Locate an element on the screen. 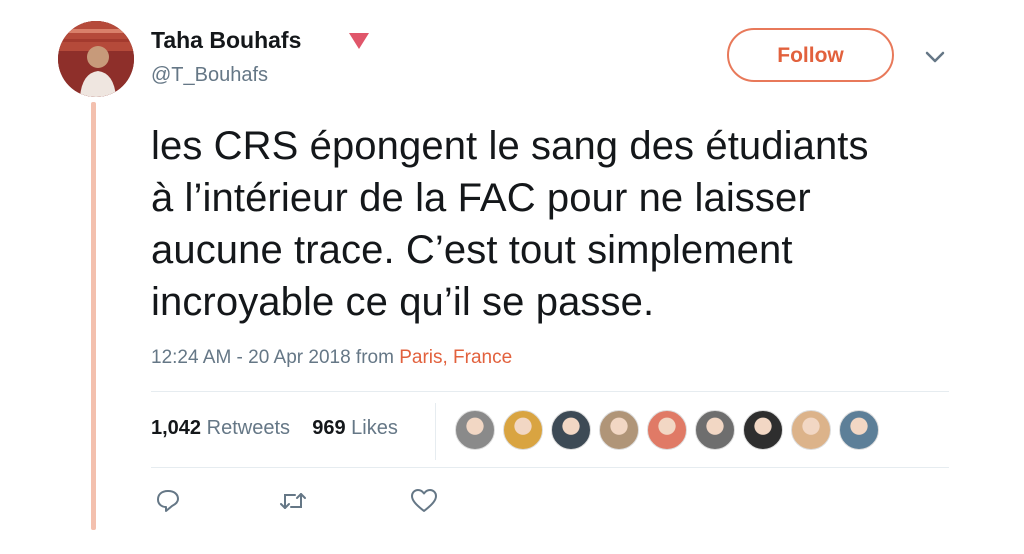 This screenshot has width=1024, height=554. retweet-label: Retweets is located at coordinates (248, 428).